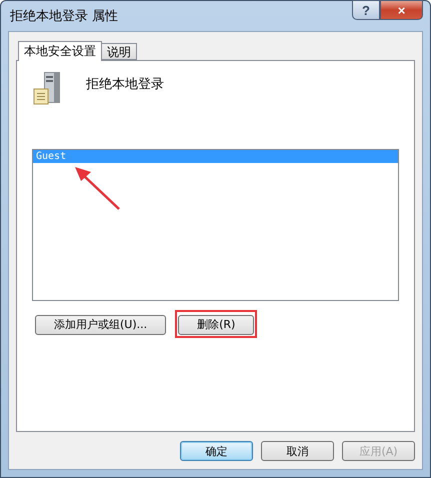 This screenshot has height=478, width=431. What do you see at coordinates (366, 10) in the screenshot?
I see `help-button: ?` at bounding box center [366, 10].